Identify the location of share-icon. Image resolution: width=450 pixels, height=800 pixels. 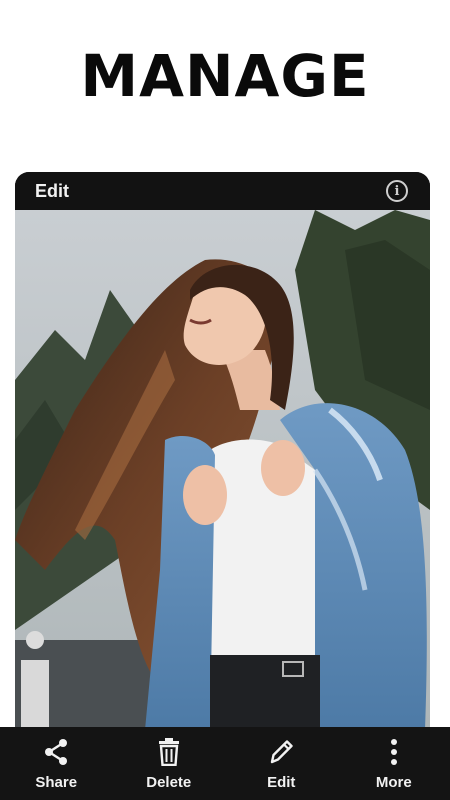
(56, 752).